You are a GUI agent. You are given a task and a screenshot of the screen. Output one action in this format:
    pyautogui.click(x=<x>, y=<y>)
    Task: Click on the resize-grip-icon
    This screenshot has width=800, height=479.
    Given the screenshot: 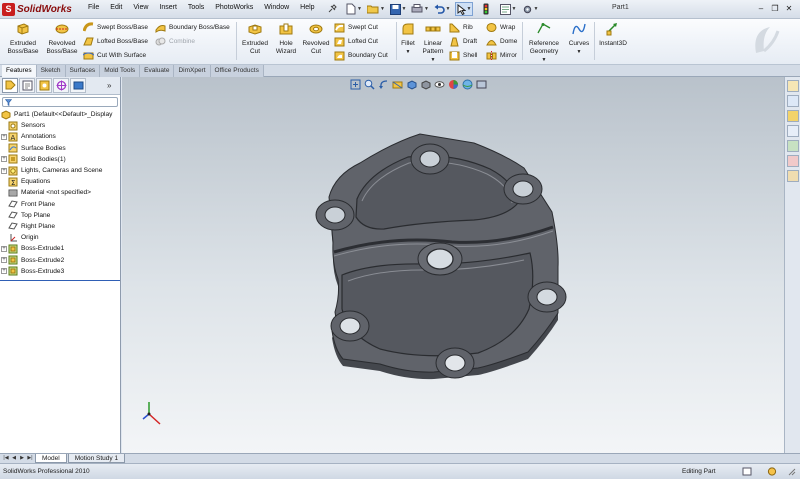 What is the action you would take?
    pyautogui.click(x=791, y=471)
    